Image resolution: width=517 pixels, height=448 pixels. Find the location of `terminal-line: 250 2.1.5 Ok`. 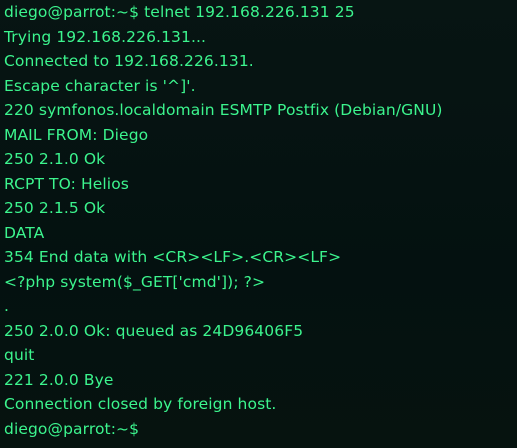

terminal-line: 250 2.1.5 Ok is located at coordinates (55, 208).